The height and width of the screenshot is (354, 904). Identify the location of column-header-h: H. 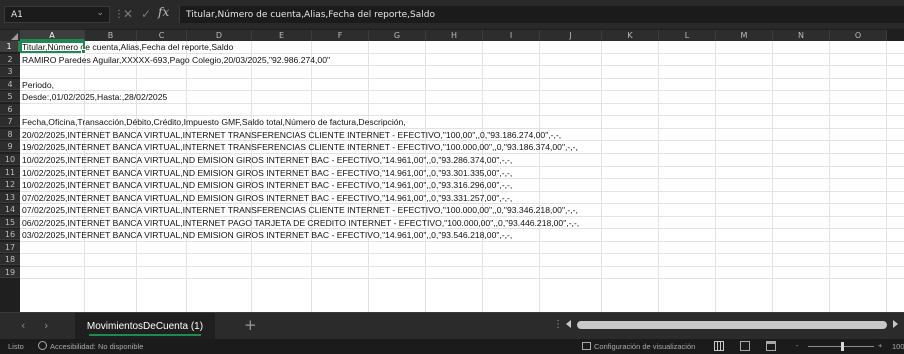
(454, 35).